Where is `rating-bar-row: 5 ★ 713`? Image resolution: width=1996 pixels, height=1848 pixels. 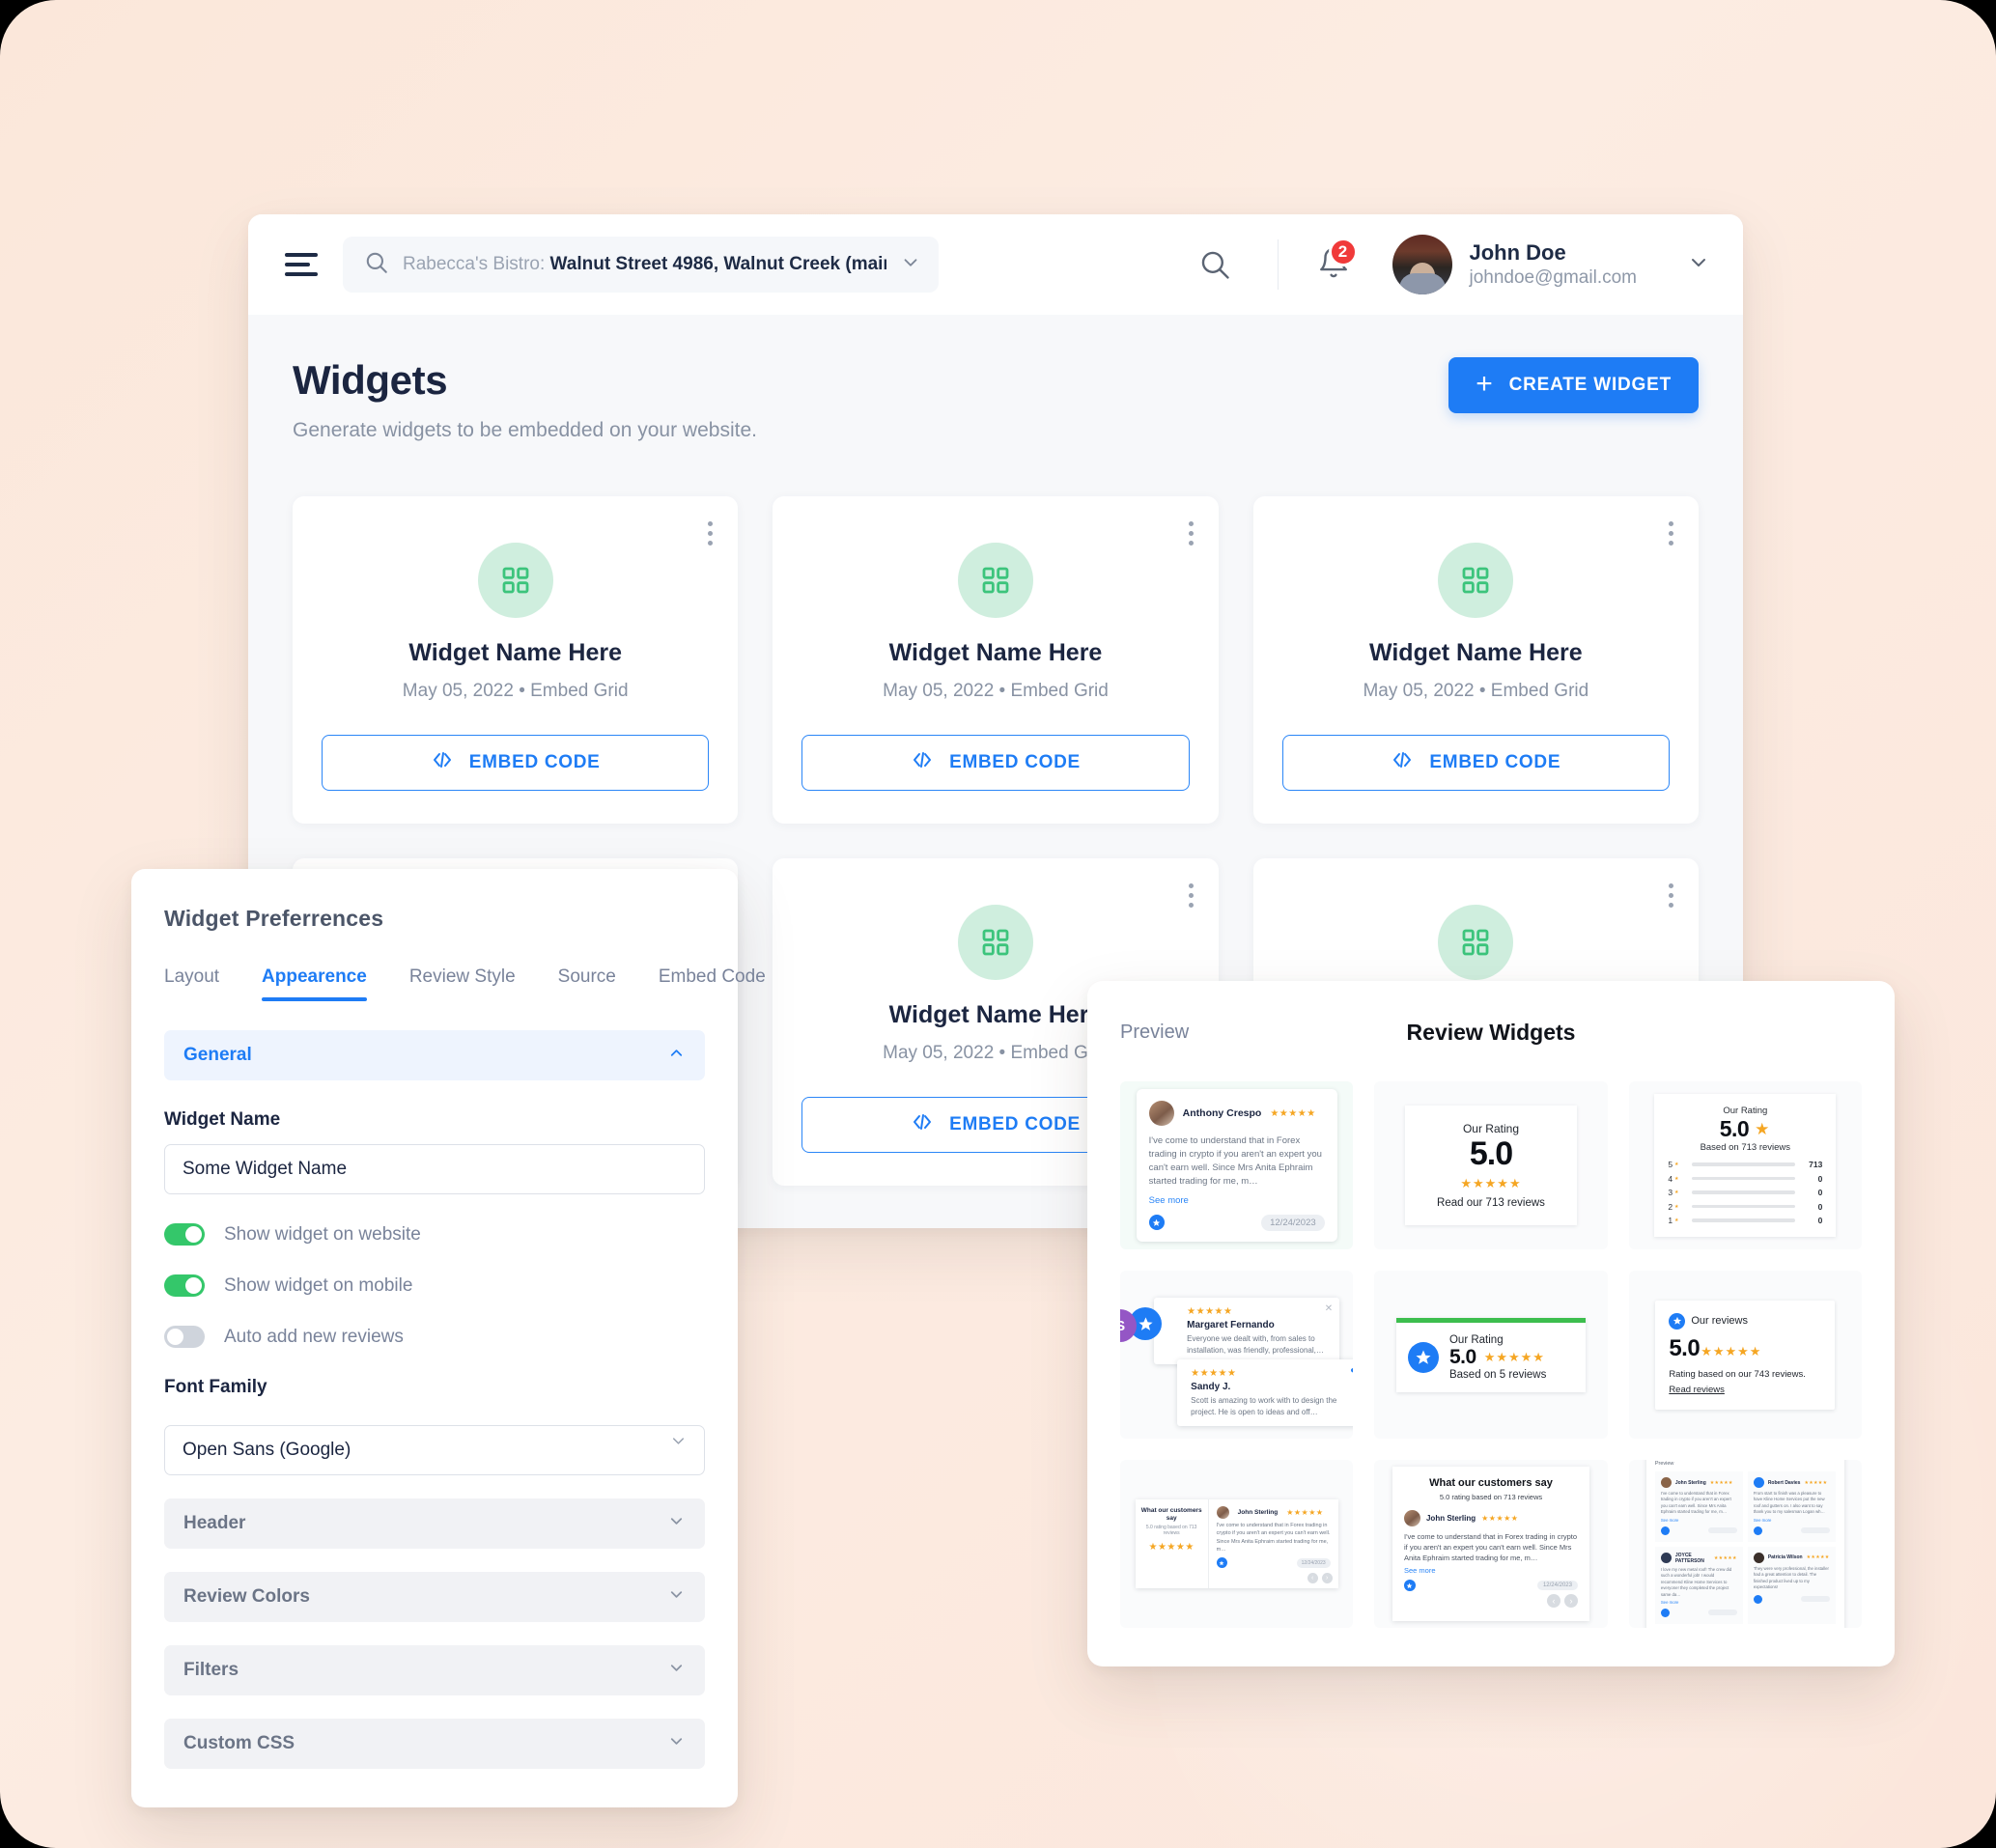
rating-bar-row: 5 ★ 713 is located at coordinates (1745, 1164).